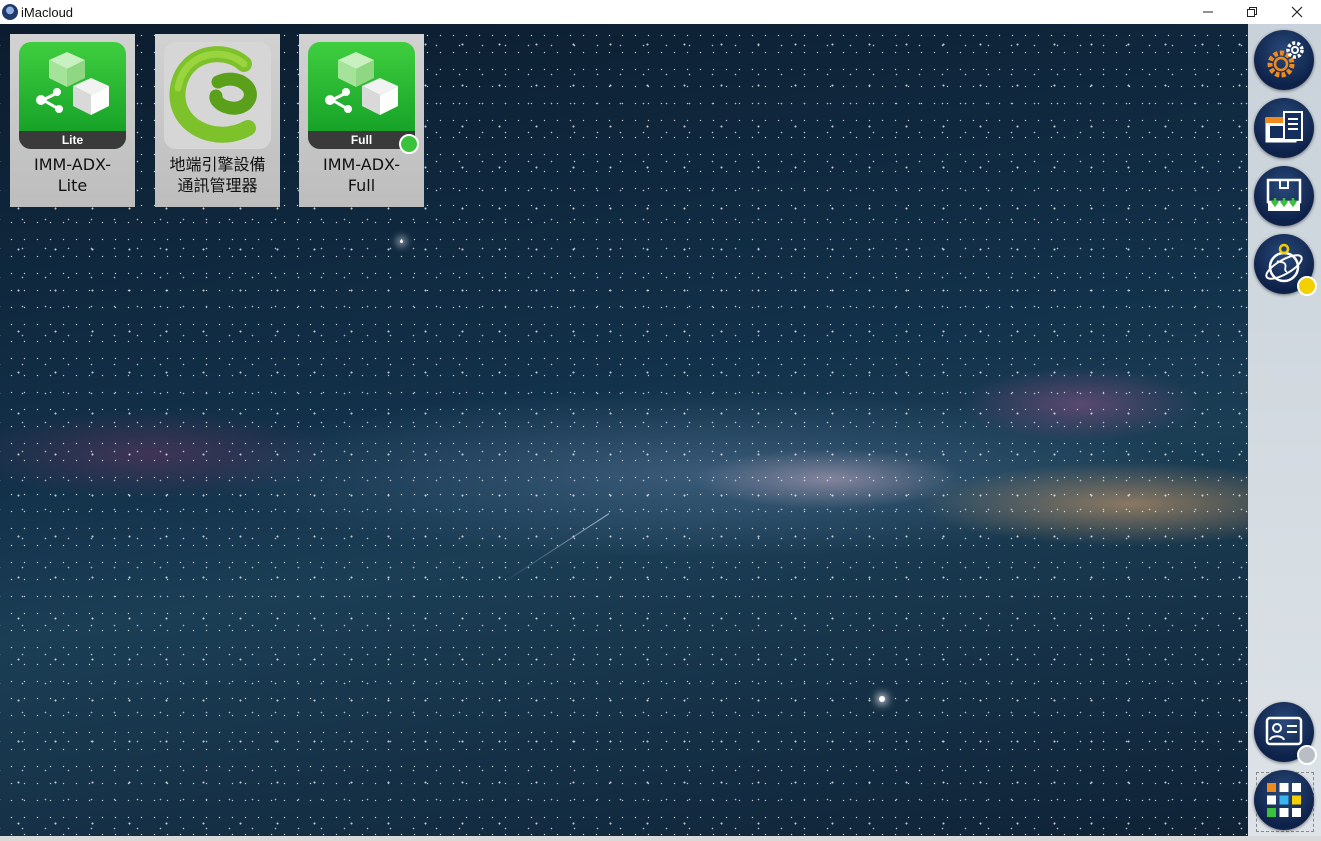  Describe the element at coordinates (72, 95) in the screenshot. I see `cubes-network-icon: Lite` at that location.